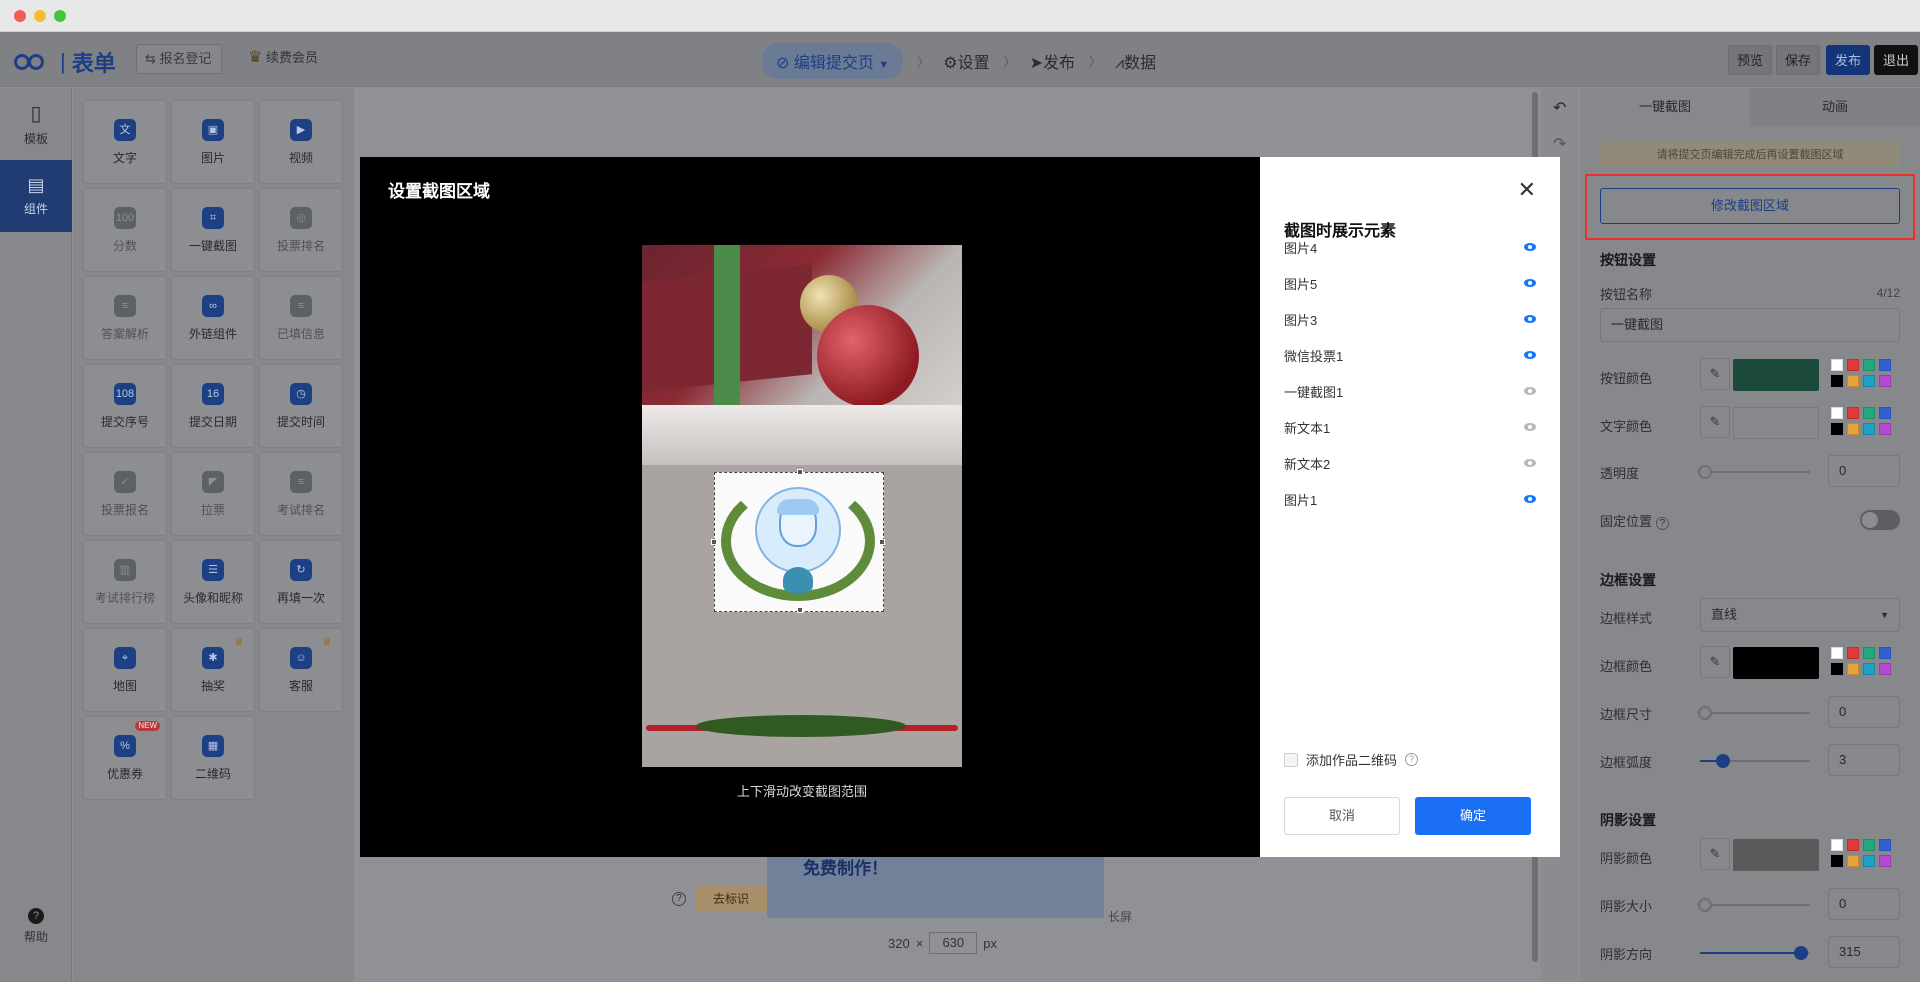  I want to click on component-11: ◷ 提交时间, so click(301, 406).